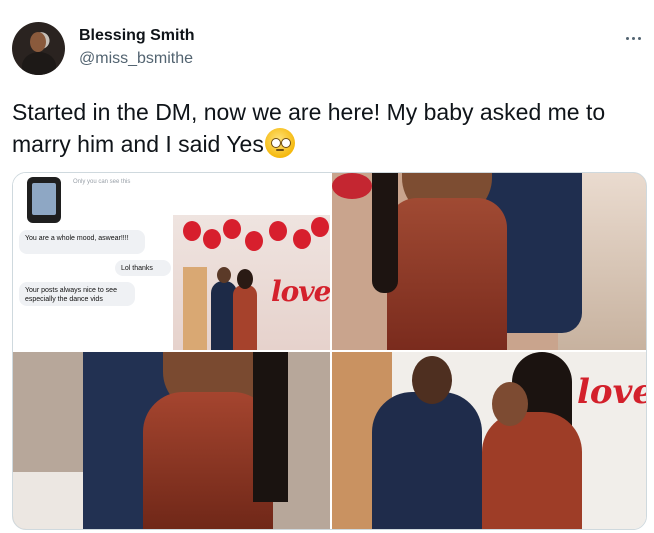 The height and width of the screenshot is (533, 654). What do you see at coordinates (38, 42) in the screenshot?
I see `avatar-face` at bounding box center [38, 42].